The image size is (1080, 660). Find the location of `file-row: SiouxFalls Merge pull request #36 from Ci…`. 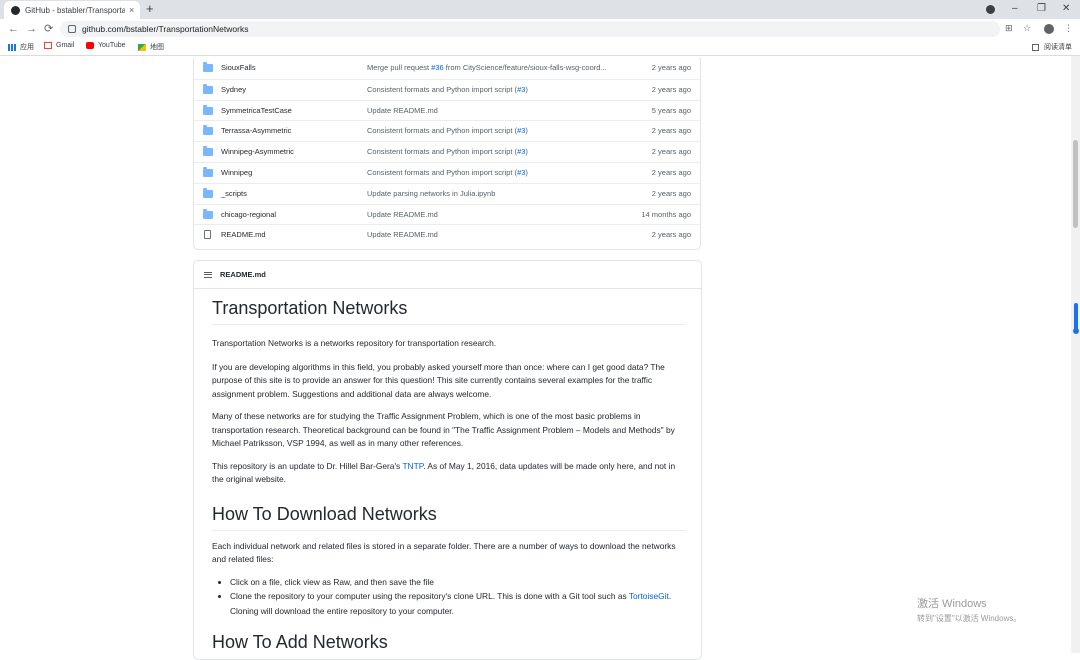

file-row: SiouxFalls Merge pull request #36 from Ci… is located at coordinates (447, 68).